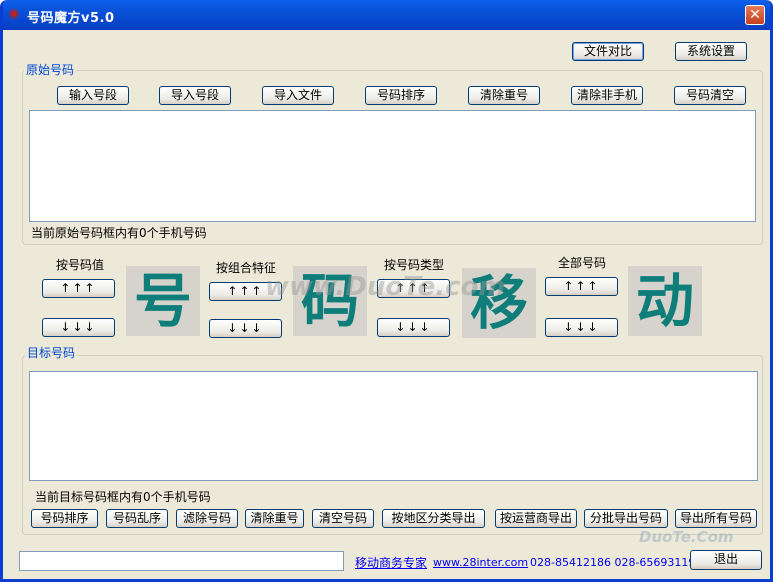 This screenshot has height=582, width=773. Describe the element at coordinates (274, 518) in the screenshot. I see `target-dedupe-button: 清除重号` at that location.